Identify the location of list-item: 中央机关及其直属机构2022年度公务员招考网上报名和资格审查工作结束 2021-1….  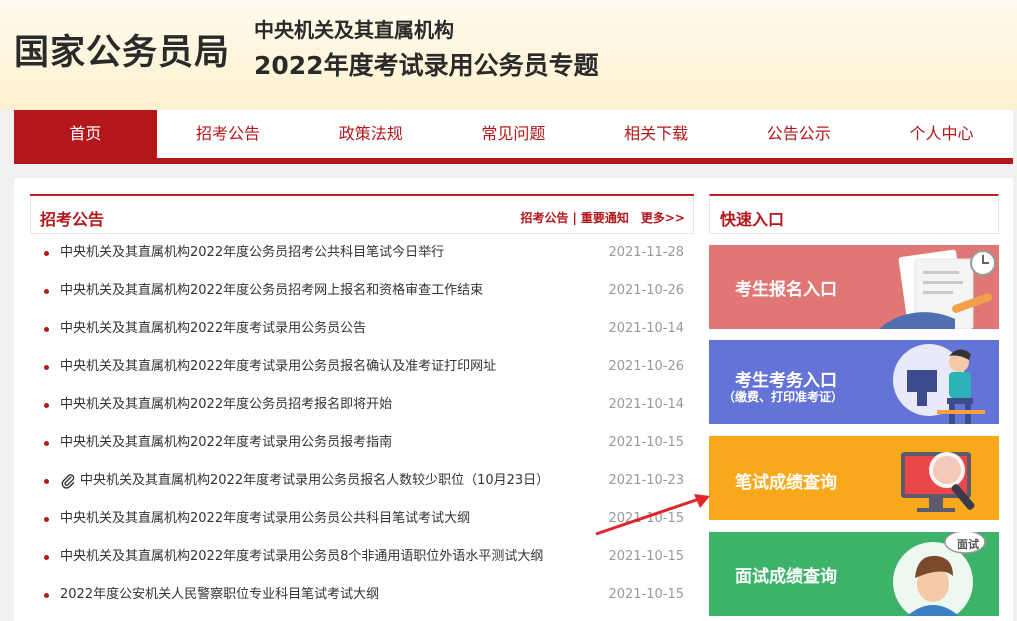
(362, 291).